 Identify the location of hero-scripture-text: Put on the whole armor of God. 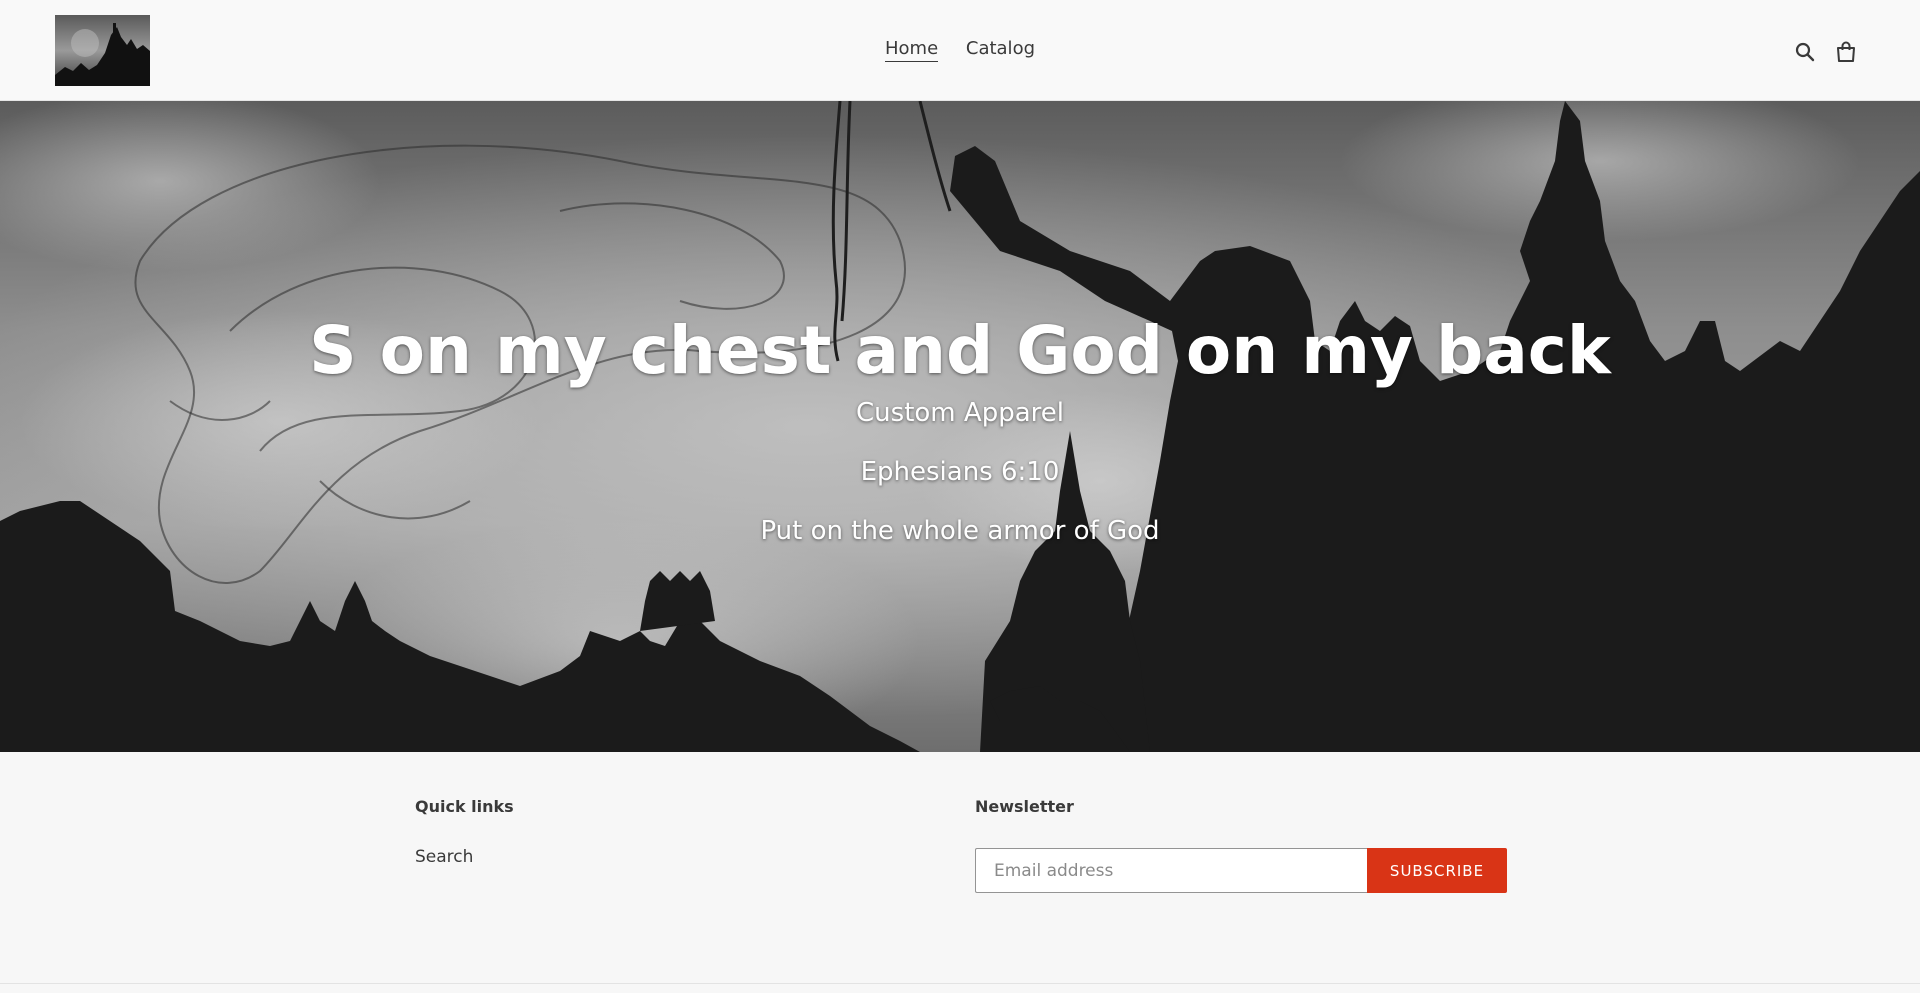
(960, 531).